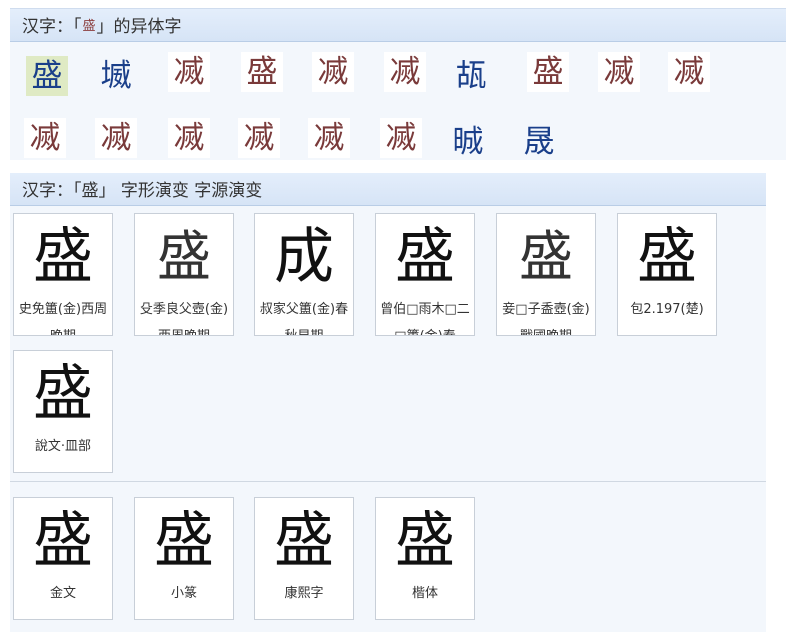 The height and width of the screenshot is (640, 797). Describe the element at coordinates (388, 189) in the screenshot. I see `evolution-header: 汉字：「盛」 字形演变 字源演变` at that location.